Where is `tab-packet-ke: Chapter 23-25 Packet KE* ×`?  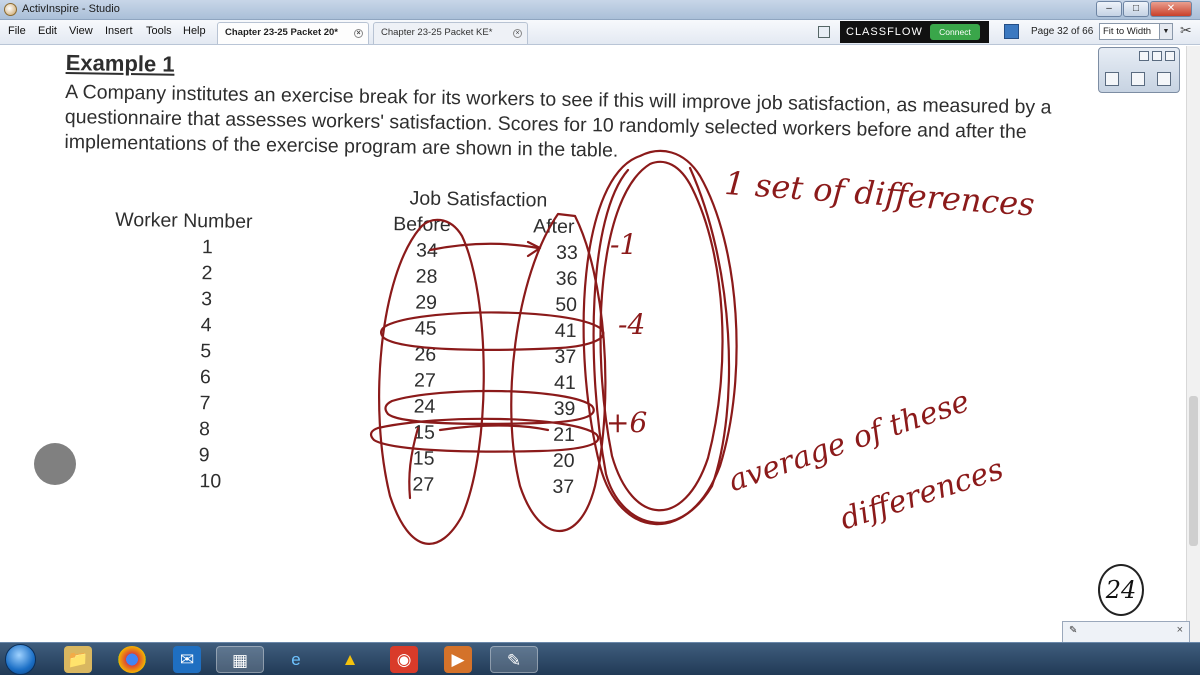
tab-packet-ke: Chapter 23-25 Packet KE* × is located at coordinates (450, 33).